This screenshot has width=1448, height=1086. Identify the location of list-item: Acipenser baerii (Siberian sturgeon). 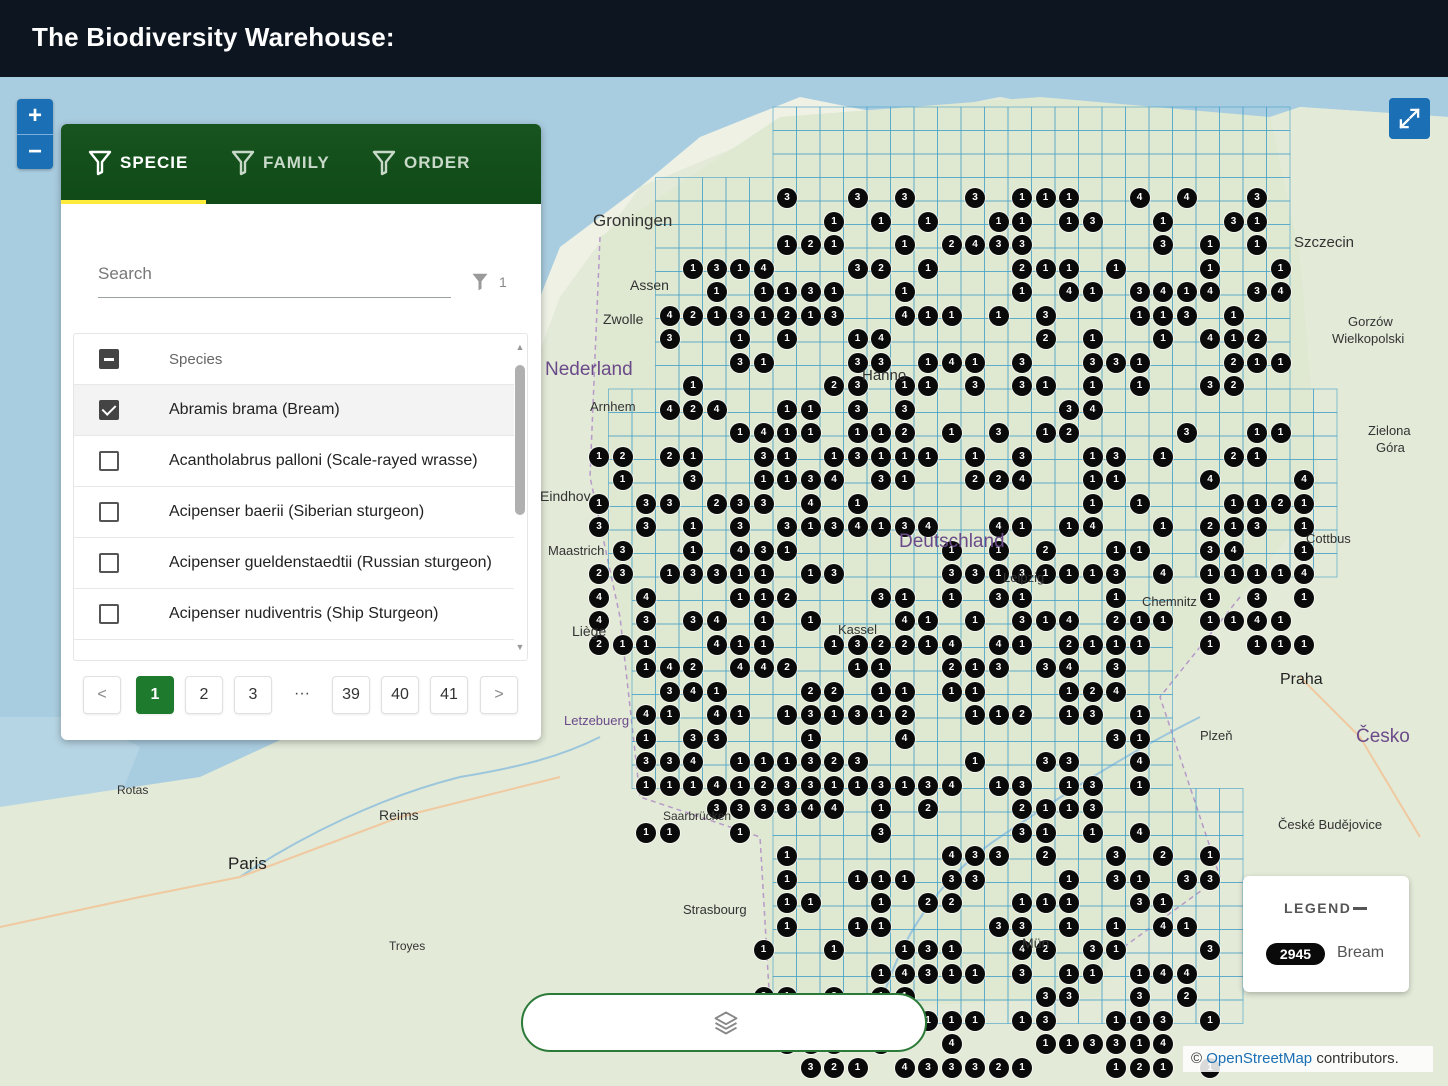
(294, 512).